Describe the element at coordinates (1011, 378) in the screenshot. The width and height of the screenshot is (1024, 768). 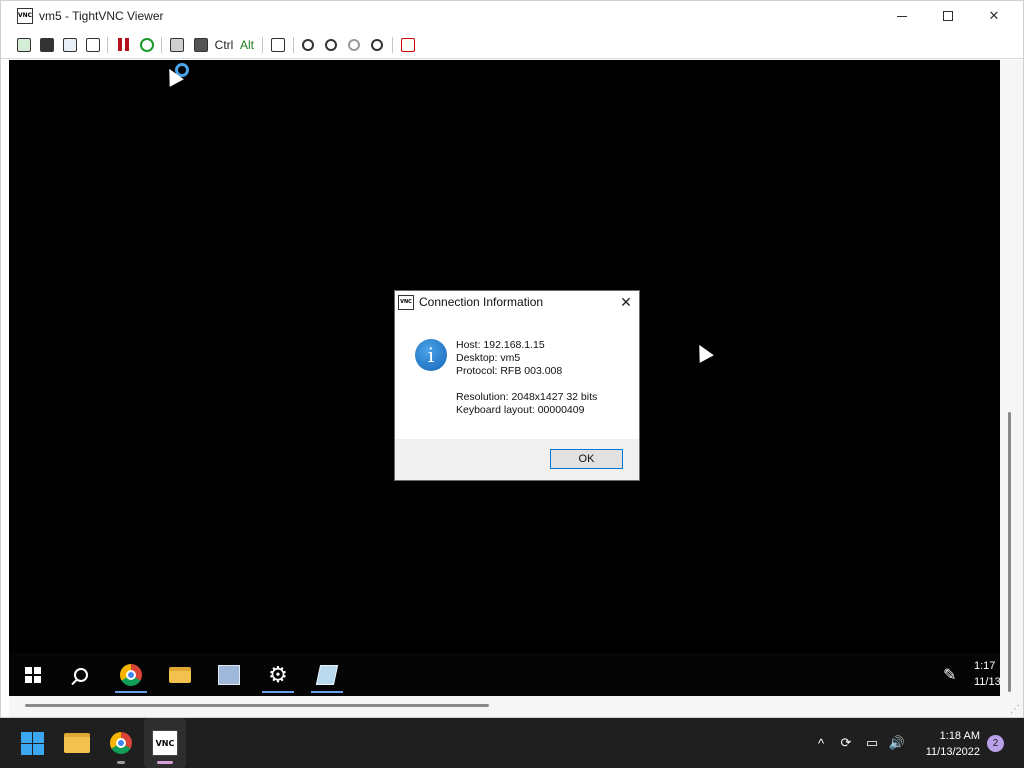
I see `vertical-scrollbar` at that location.